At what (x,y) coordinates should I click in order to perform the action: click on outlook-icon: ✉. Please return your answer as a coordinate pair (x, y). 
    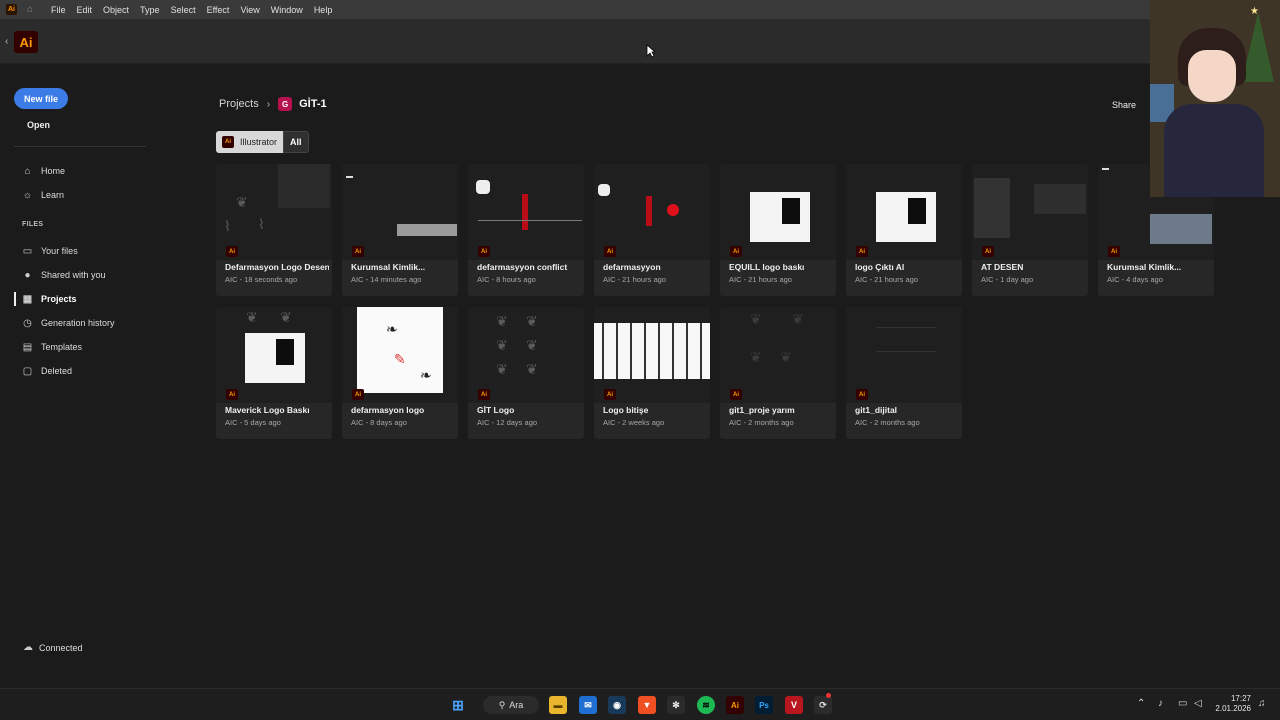
    Looking at the image, I should click on (588, 705).